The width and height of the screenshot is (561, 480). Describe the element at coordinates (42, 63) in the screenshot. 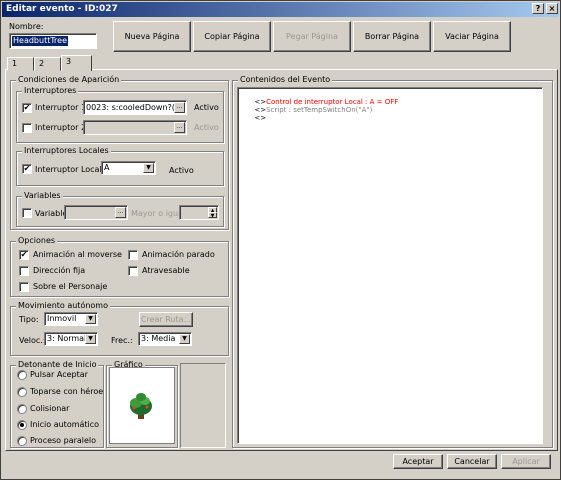

I see `tab-label: 2` at that location.